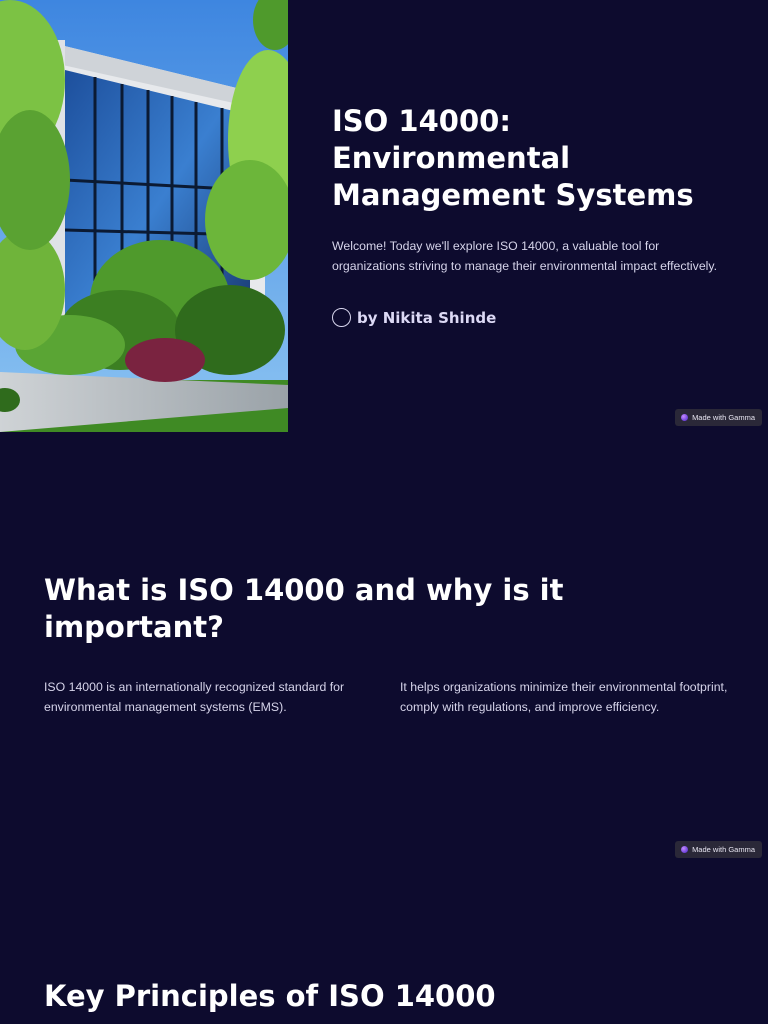  I want to click on author-avatar-icon, so click(341, 317).